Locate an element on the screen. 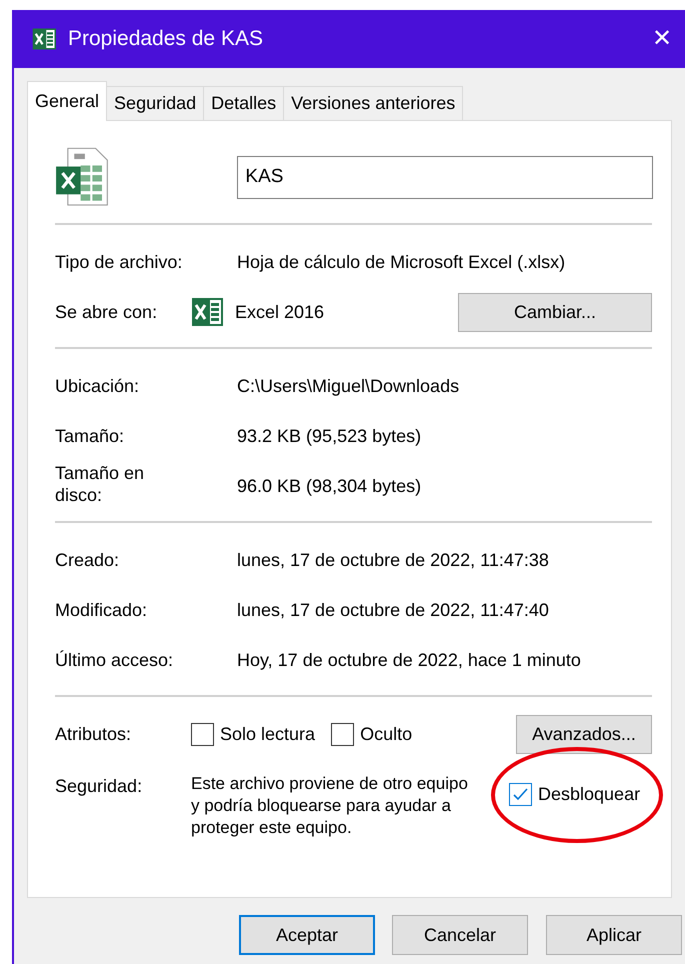 The image size is (685, 964). field-value: Hoja de cálculo de Microsoft Excel (.xlsx) is located at coordinates (401, 262).